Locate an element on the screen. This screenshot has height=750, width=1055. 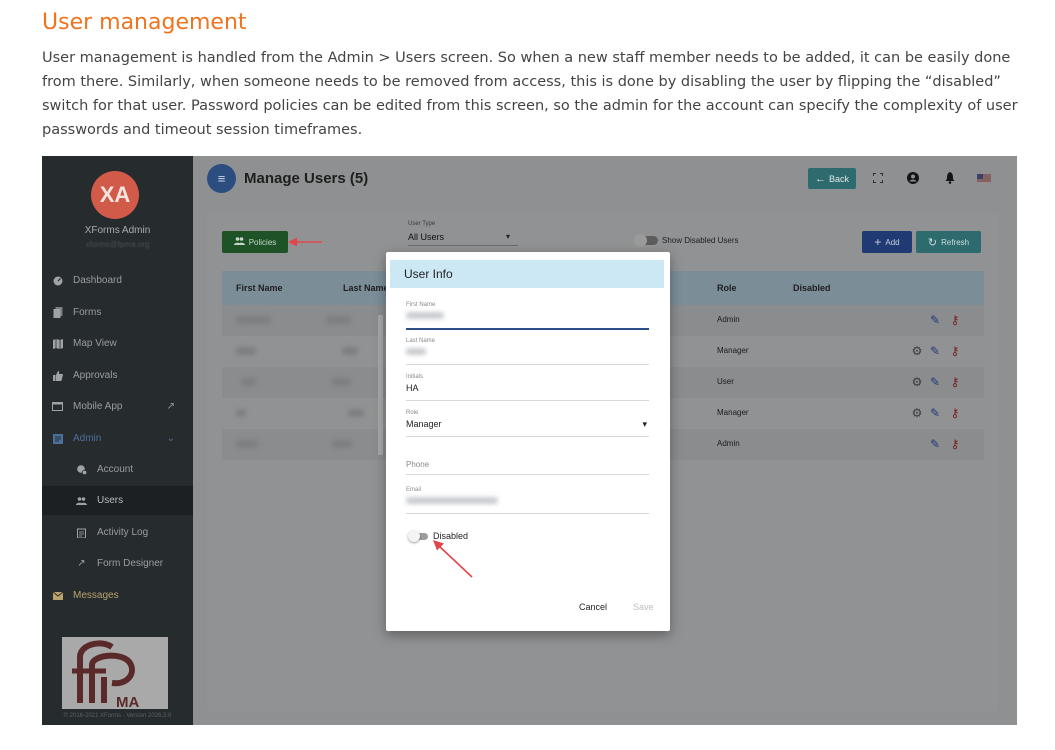
role-select: Role Manager ▾ is located at coordinates (527, 423).